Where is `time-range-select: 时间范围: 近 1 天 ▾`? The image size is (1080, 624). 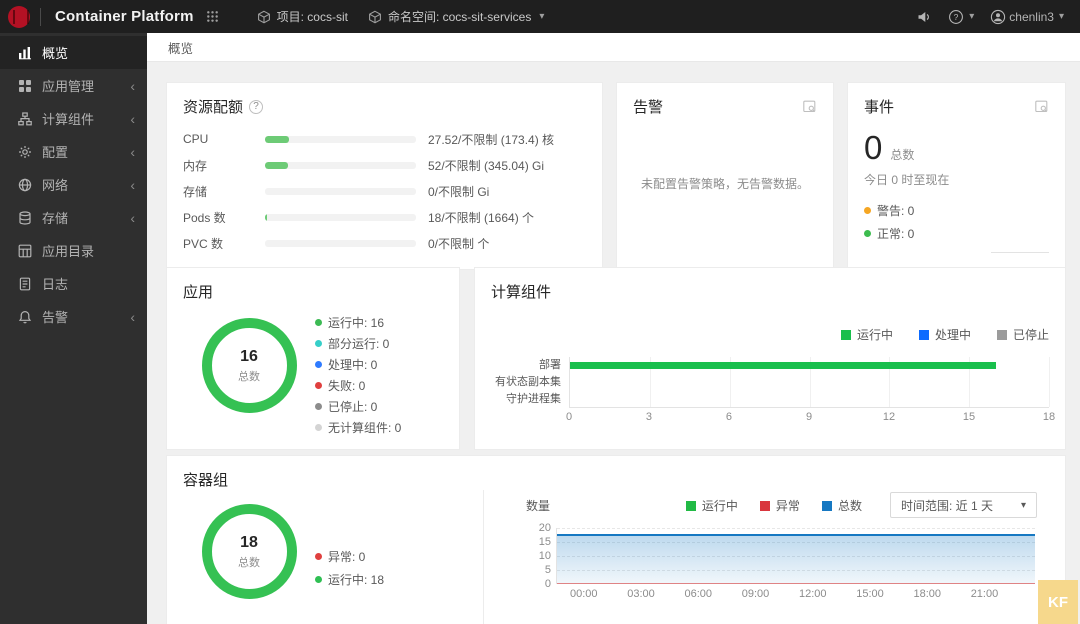 time-range-select: 时间范围: 近 1 天 ▾ is located at coordinates (963, 505).